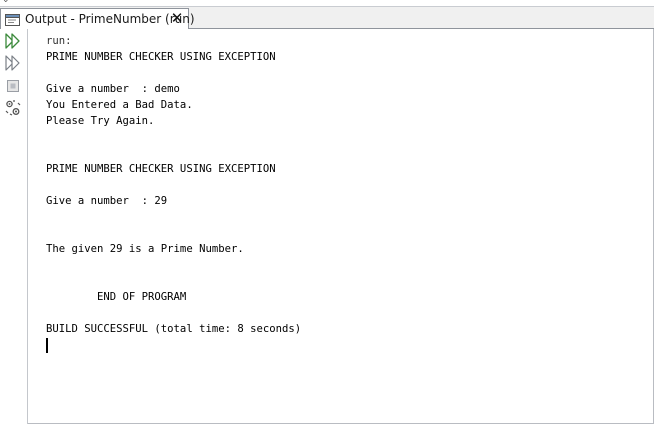 This screenshot has height=424, width=654. Describe the element at coordinates (47, 345) in the screenshot. I see `text-cursor` at that location.